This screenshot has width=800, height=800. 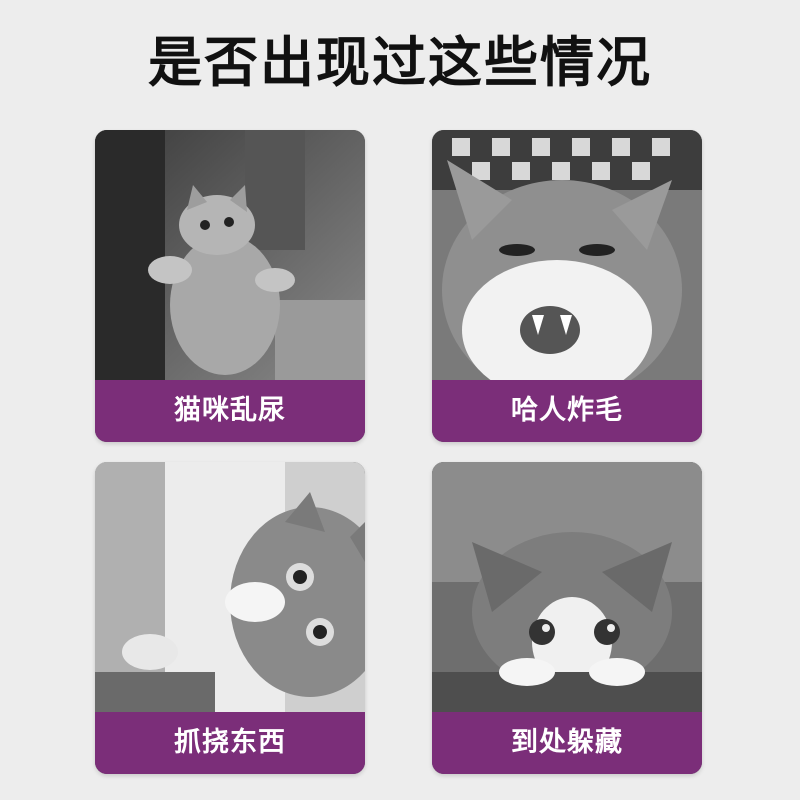 I want to click on cat-hiding-photo, so click(x=567, y=587).